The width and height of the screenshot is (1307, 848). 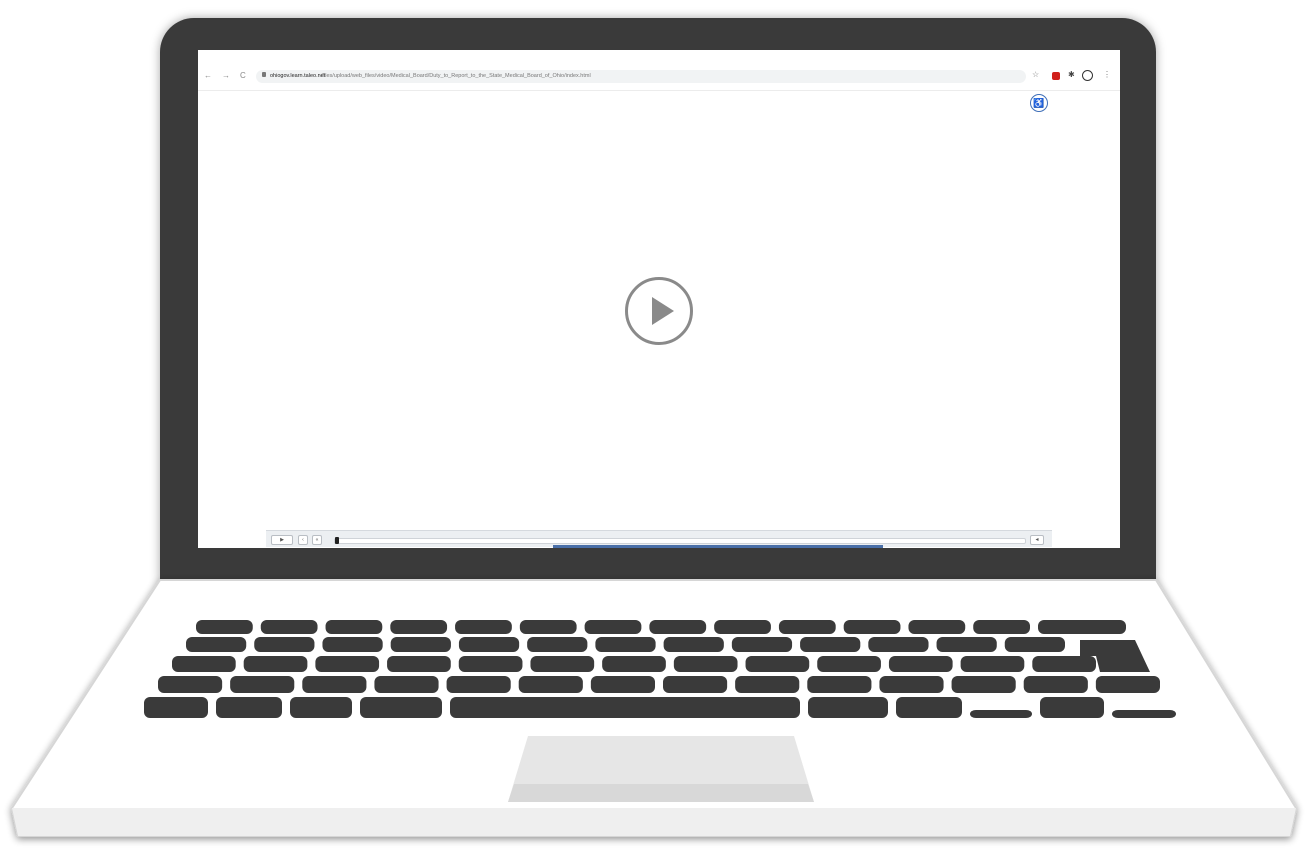 What do you see at coordinates (1037, 540) in the screenshot?
I see `volume-button: ◂` at bounding box center [1037, 540].